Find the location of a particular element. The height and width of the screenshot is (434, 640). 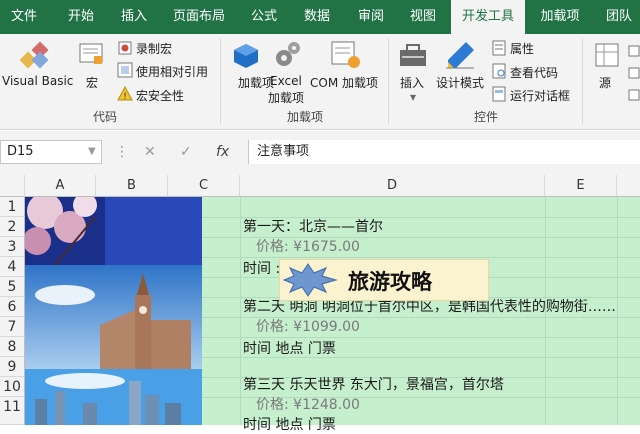

insert-function-icon: fx is located at coordinates (222, 152).